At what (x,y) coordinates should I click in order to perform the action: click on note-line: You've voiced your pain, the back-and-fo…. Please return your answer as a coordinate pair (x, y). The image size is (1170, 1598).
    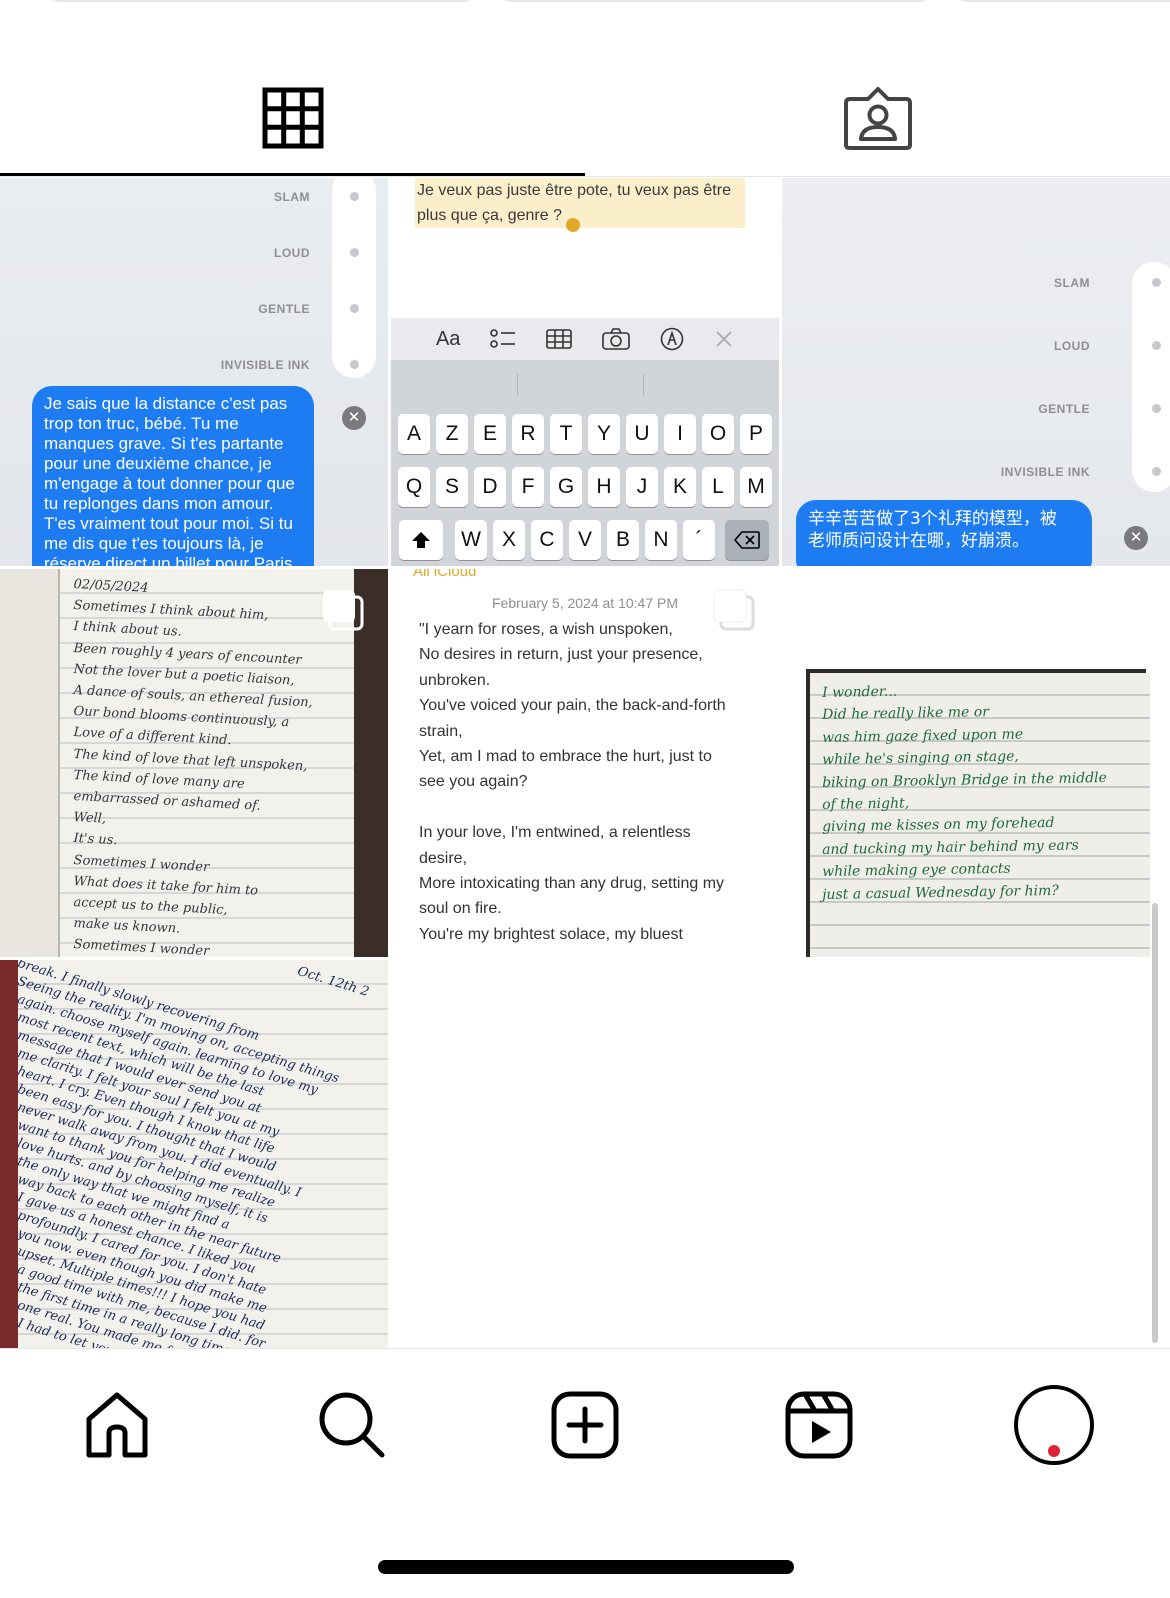
    Looking at the image, I should click on (572, 706).